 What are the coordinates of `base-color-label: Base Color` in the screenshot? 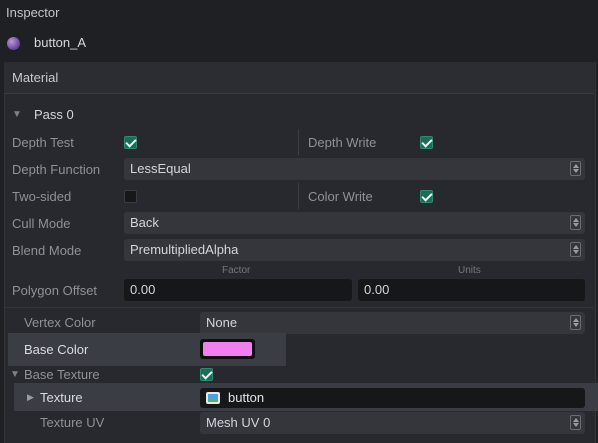 It's located at (56, 349).